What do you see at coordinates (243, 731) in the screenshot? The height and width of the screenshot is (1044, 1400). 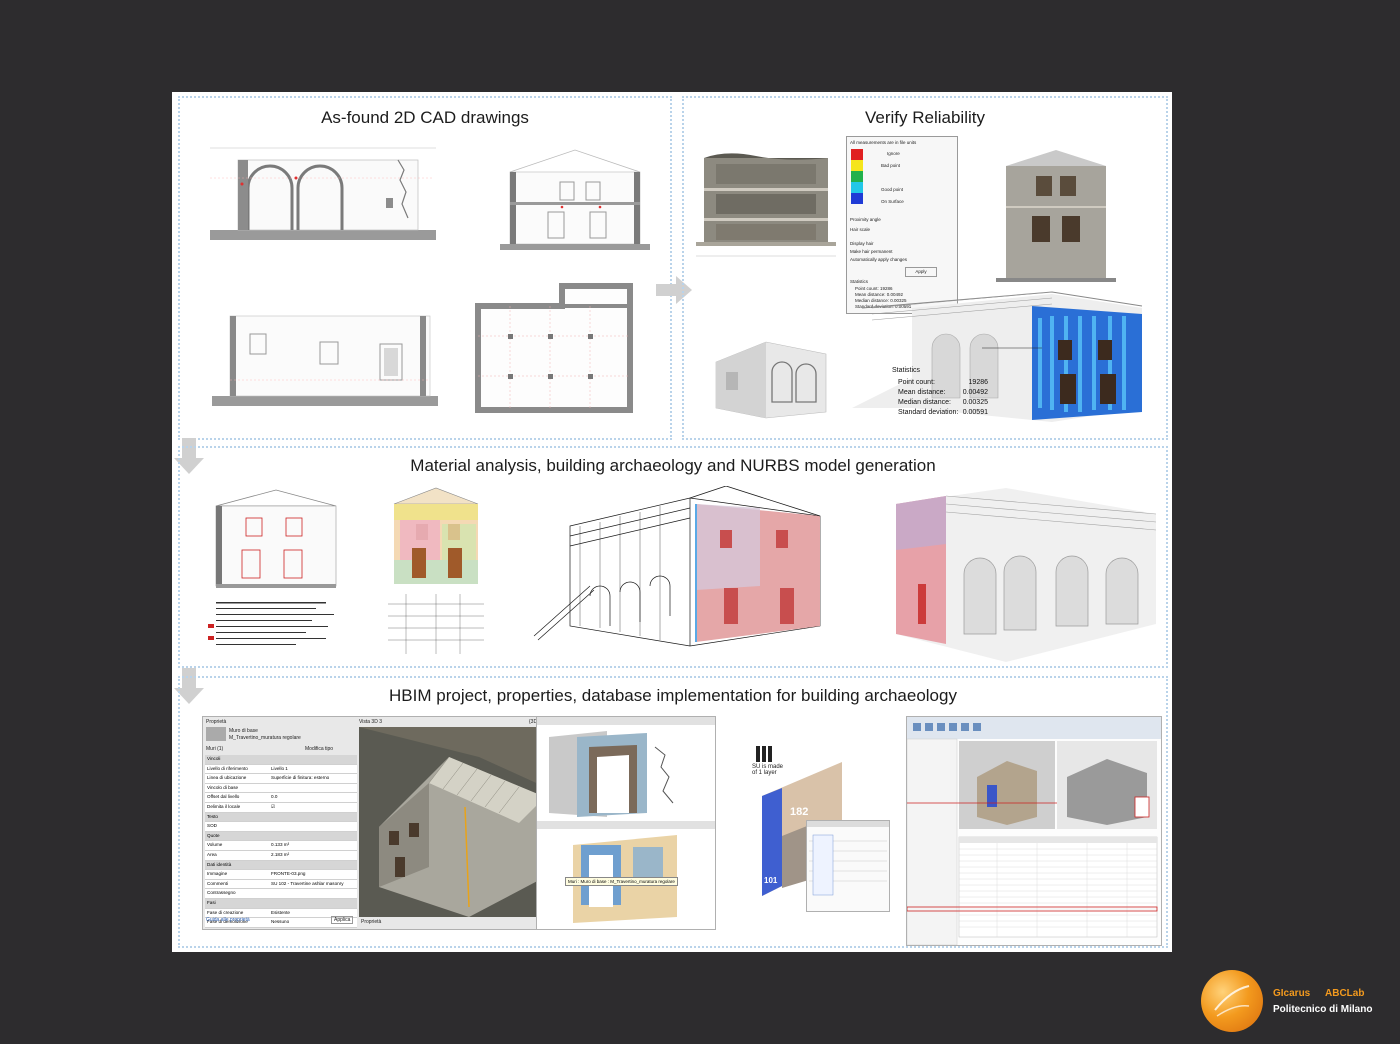 I see `wall-type-name: Muro di base` at bounding box center [243, 731].